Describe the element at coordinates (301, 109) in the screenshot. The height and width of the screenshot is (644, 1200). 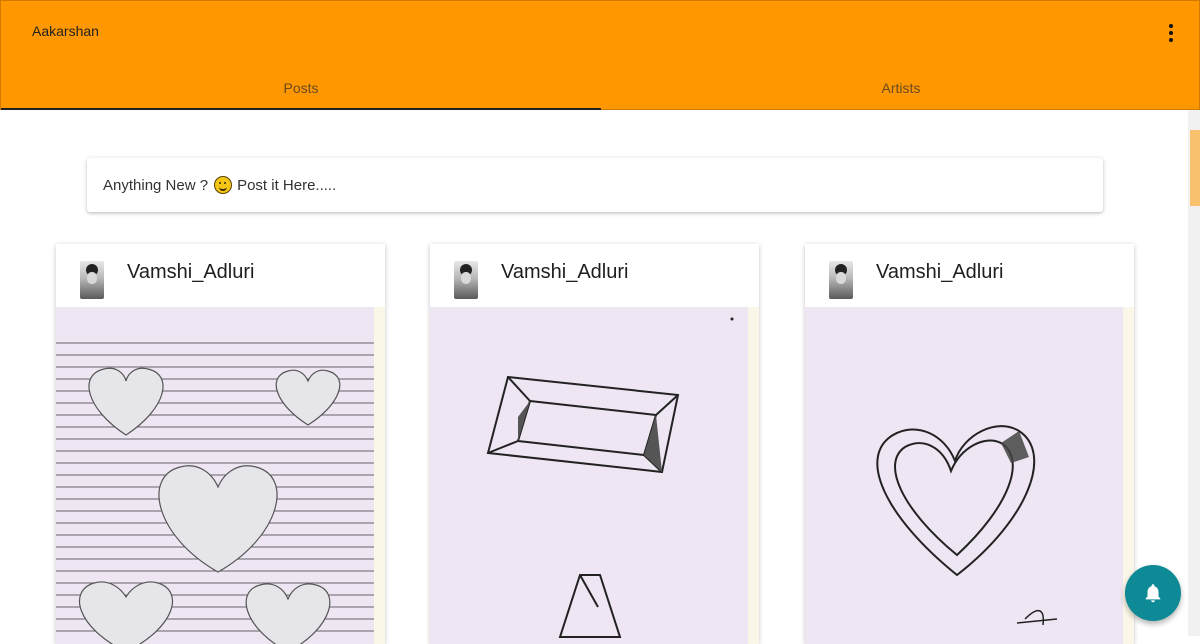
I see `tab-active-indicator` at that location.